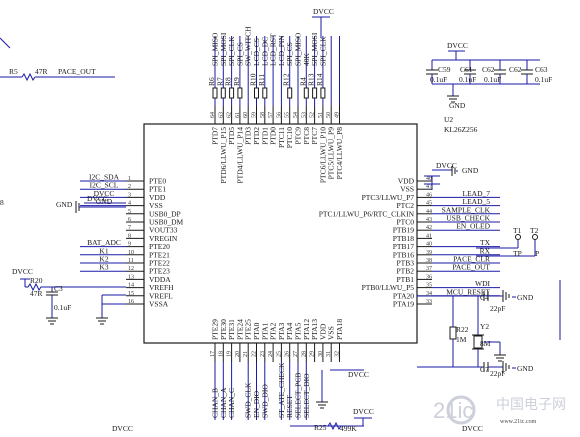 This screenshot has width=580, height=437. Describe the element at coordinates (313, 115) in the screenshot. I see `top-pin-number: 52` at that location.